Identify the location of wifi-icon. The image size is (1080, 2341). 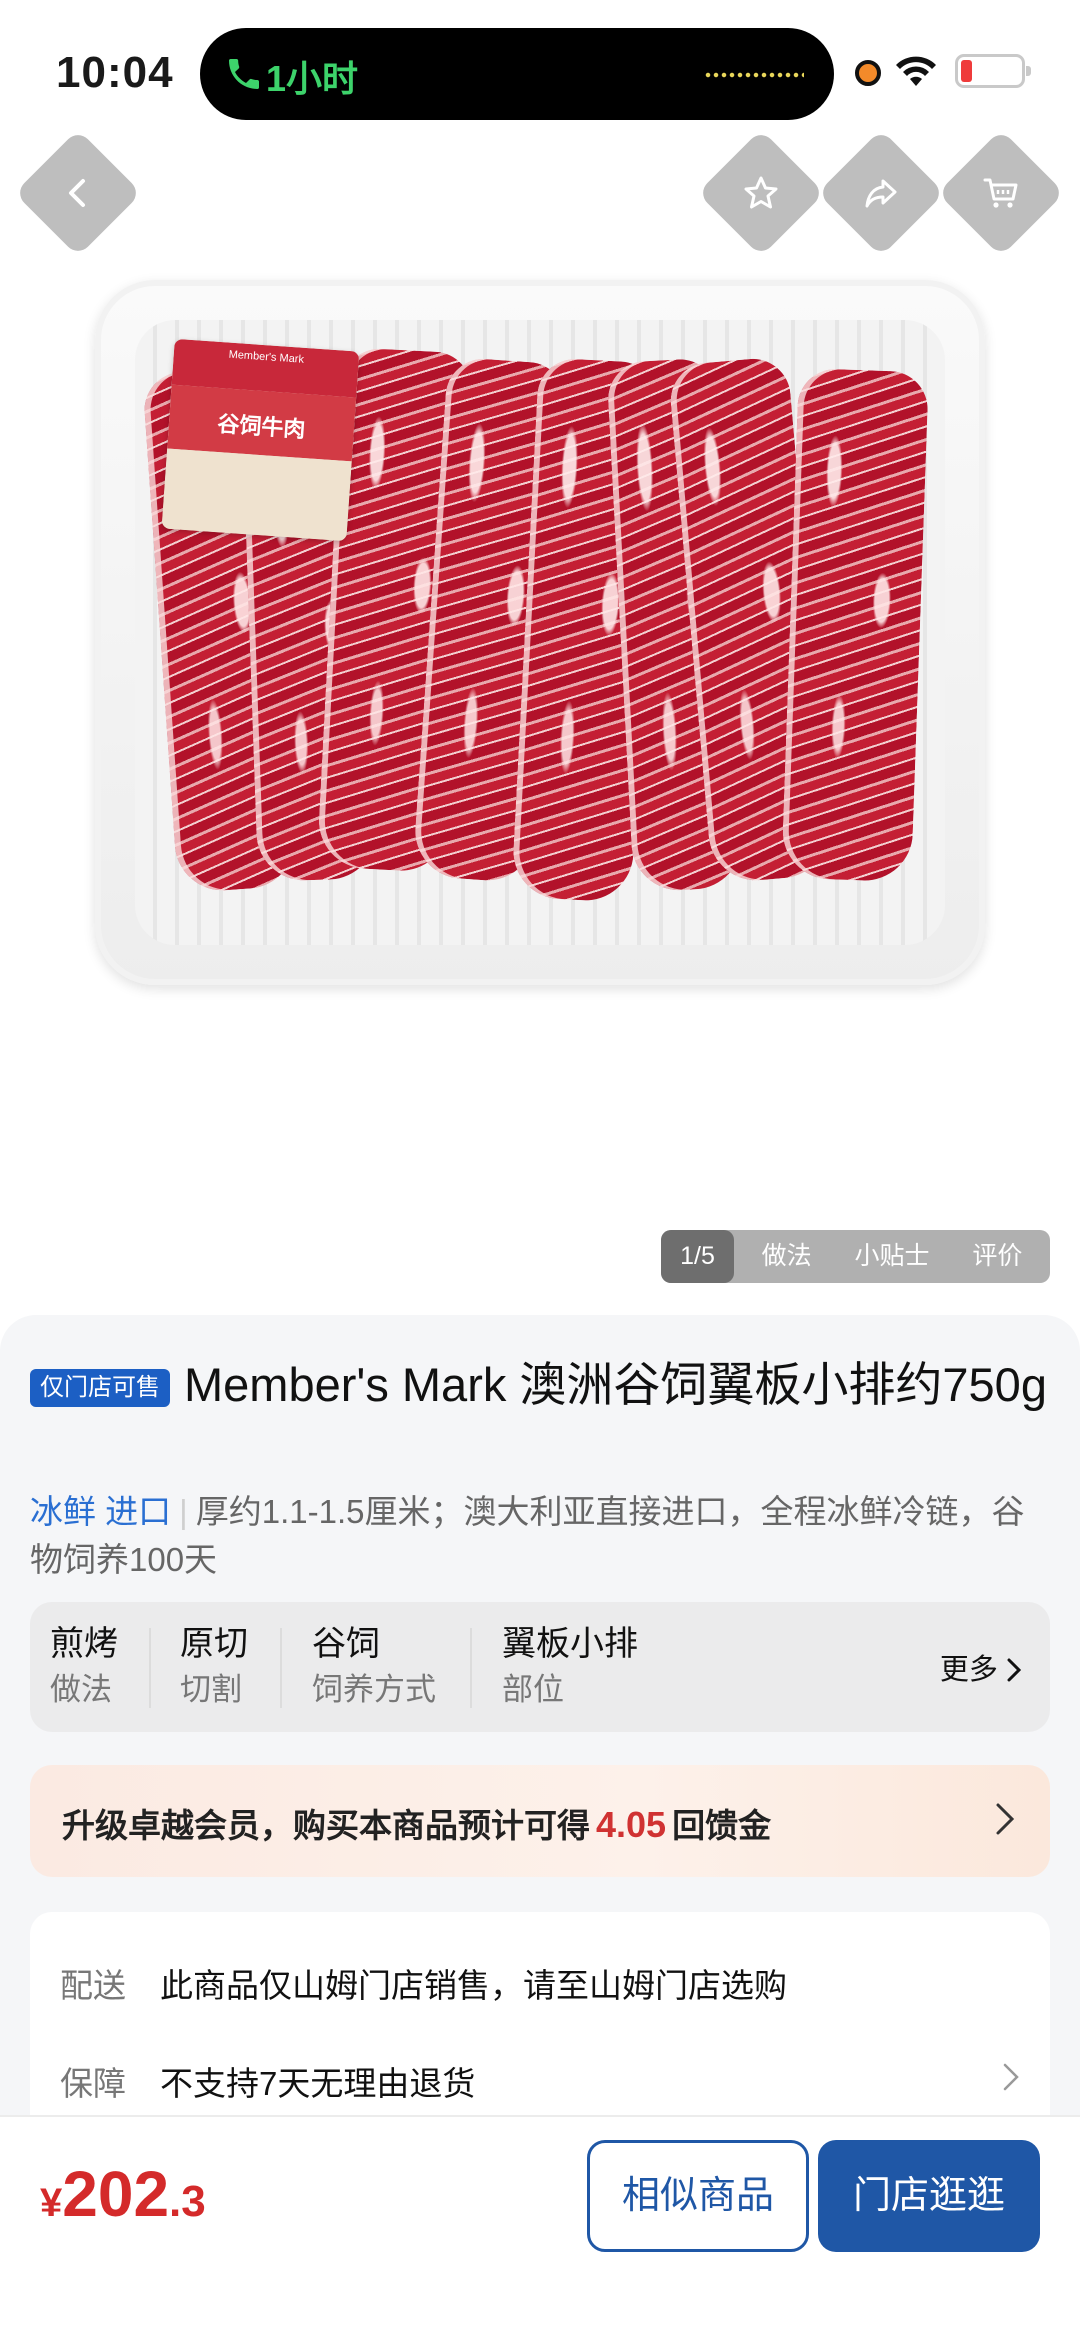
(916, 71).